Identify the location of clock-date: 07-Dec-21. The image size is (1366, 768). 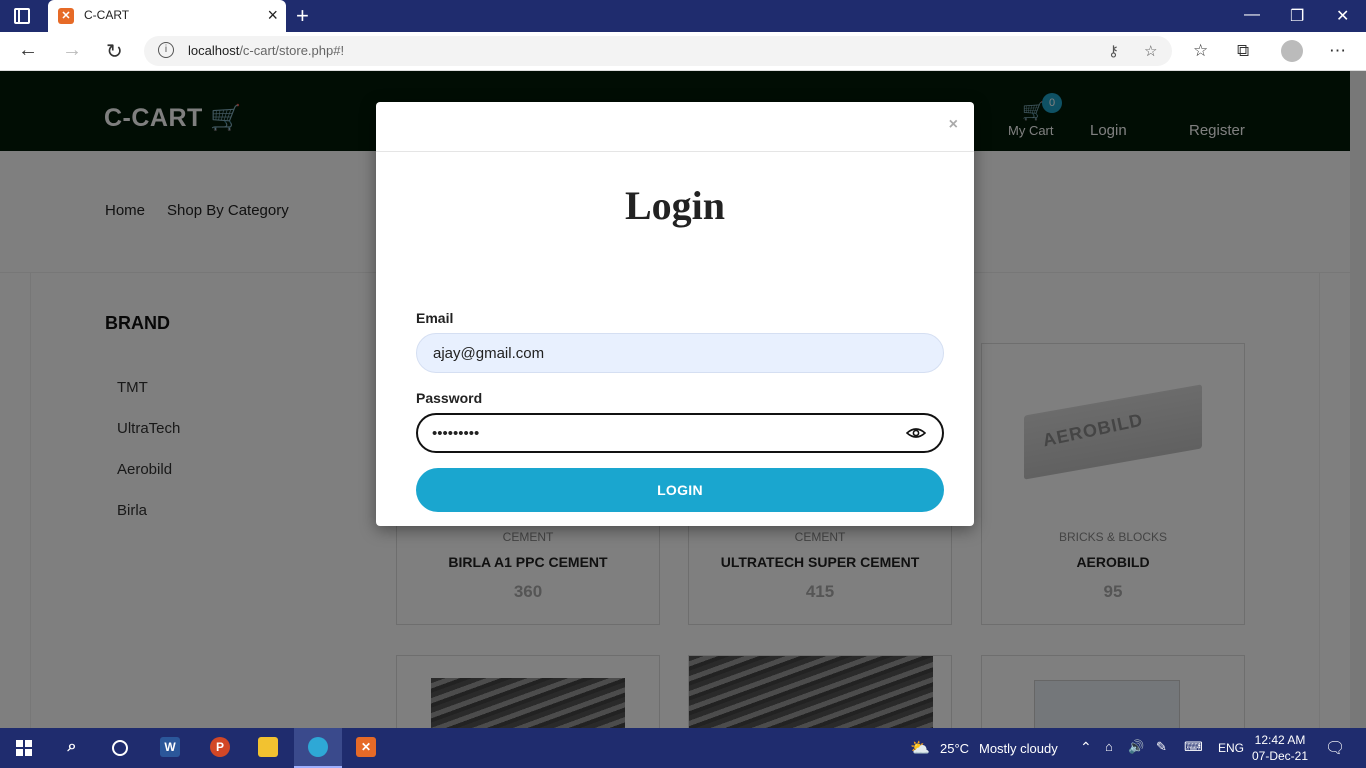
(1280, 756).